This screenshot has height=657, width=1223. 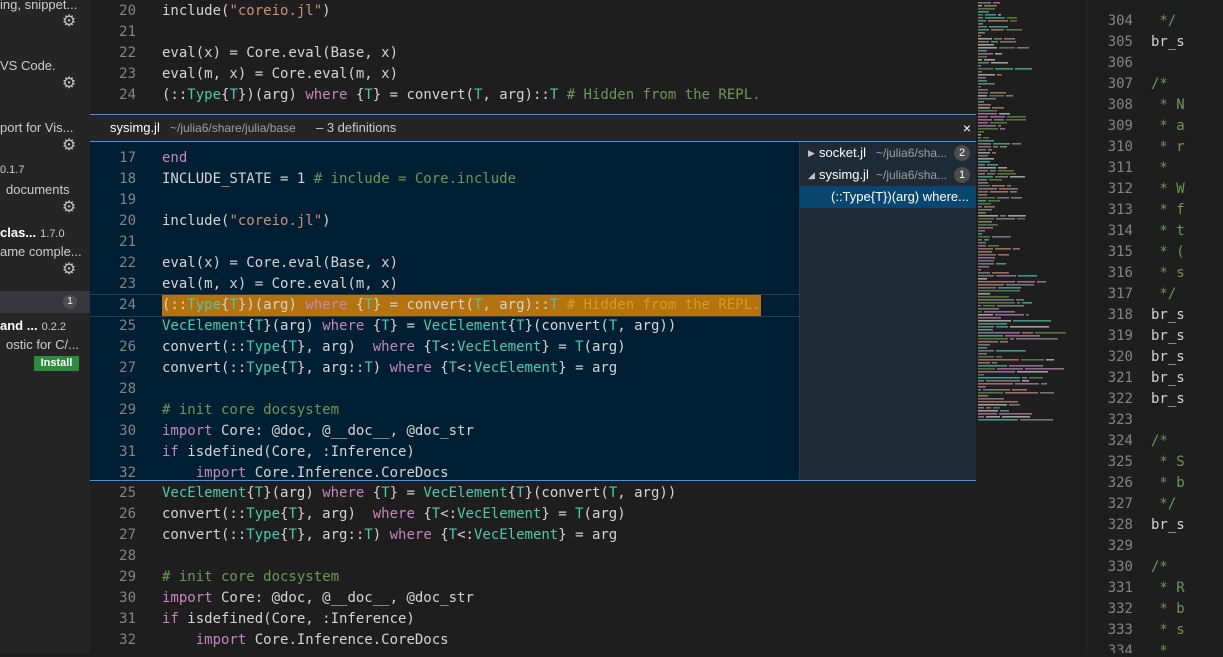 I want to click on line-number: 333, so click(x=1110, y=630).